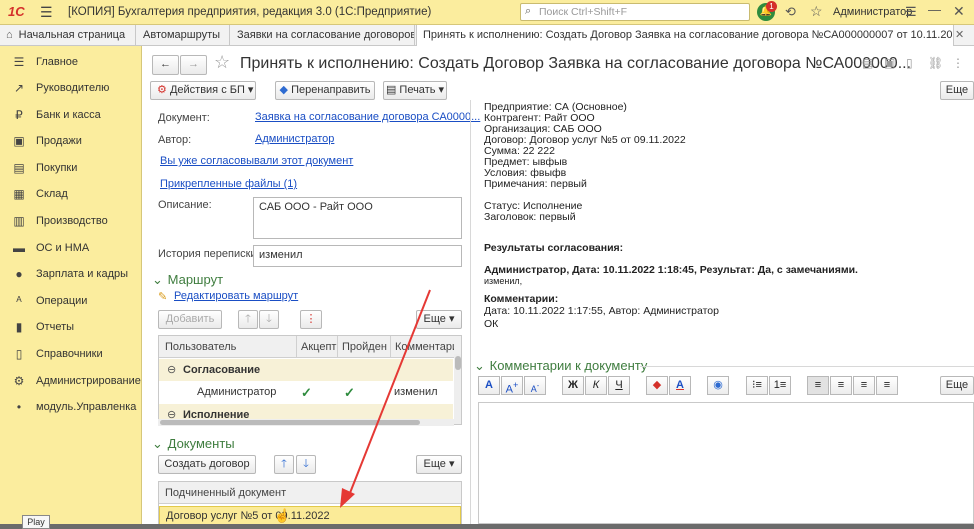 This screenshot has width=974, height=529. What do you see at coordinates (282, 515) in the screenshot?
I see `cursor-icon: ☝` at bounding box center [282, 515].